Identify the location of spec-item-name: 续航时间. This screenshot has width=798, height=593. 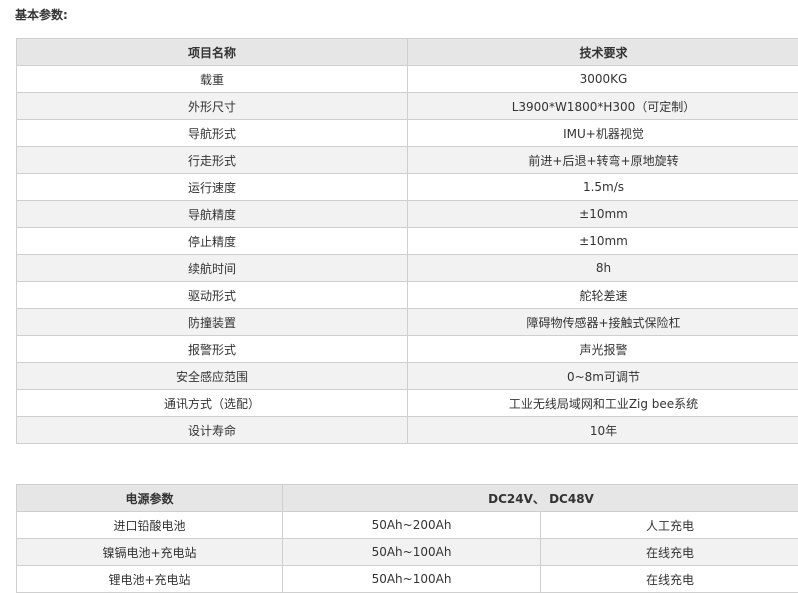
(212, 268).